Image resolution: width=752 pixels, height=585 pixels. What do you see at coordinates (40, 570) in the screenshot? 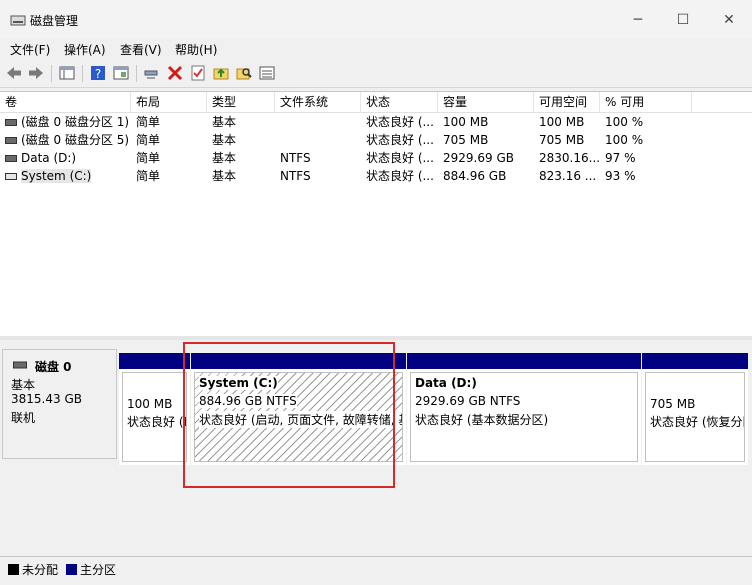
I see `legend-unallocated: 未分配` at bounding box center [40, 570].